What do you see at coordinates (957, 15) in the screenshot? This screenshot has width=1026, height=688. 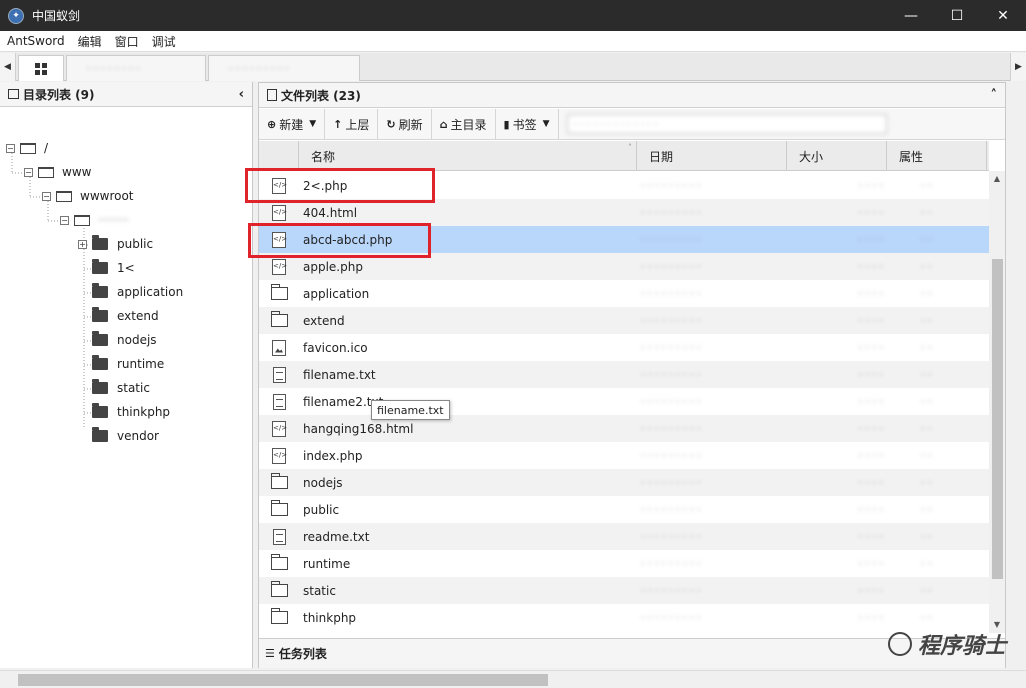 I see `maximize-button: ☐` at bounding box center [957, 15].